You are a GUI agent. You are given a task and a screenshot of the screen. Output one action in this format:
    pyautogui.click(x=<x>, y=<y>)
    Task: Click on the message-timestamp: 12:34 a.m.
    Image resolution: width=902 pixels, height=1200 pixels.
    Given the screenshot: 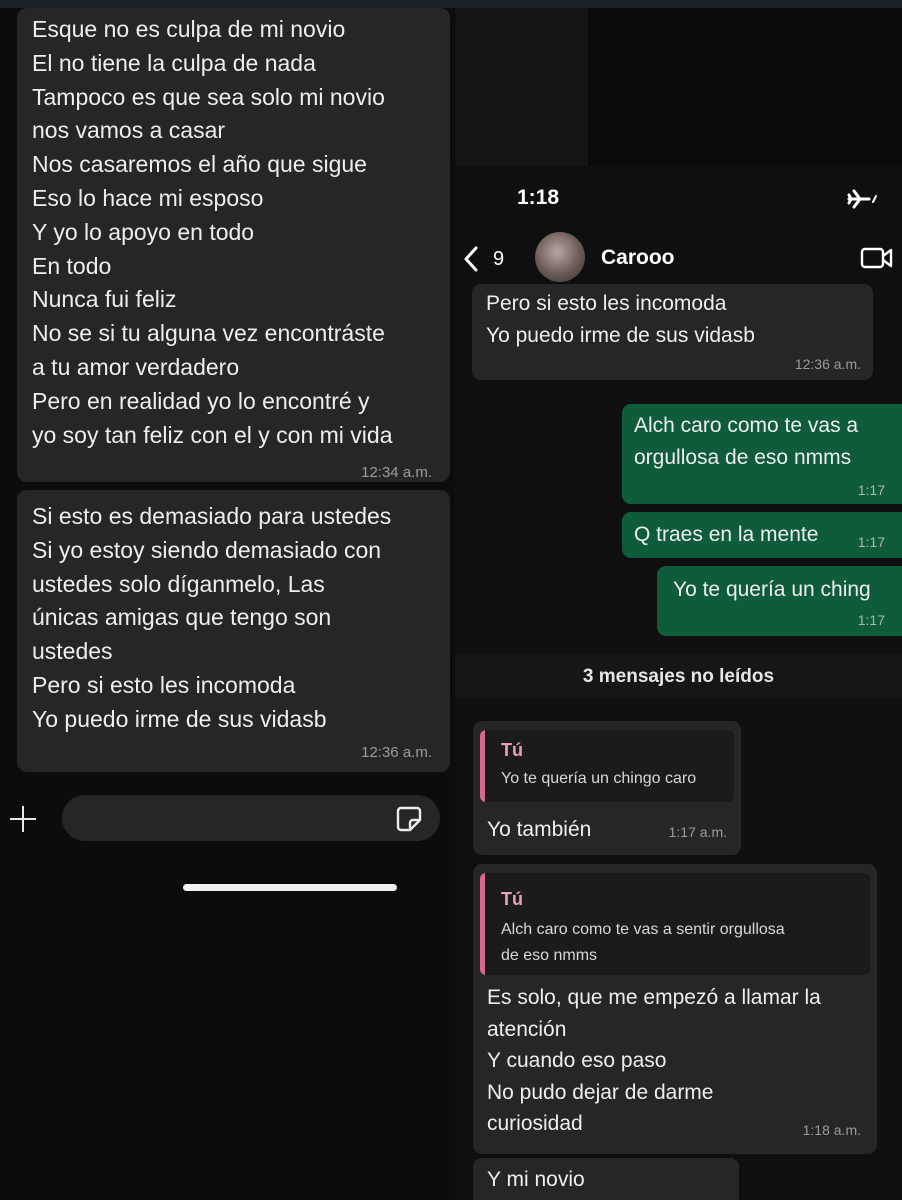 What is the action you would take?
    pyautogui.click(x=396, y=472)
    